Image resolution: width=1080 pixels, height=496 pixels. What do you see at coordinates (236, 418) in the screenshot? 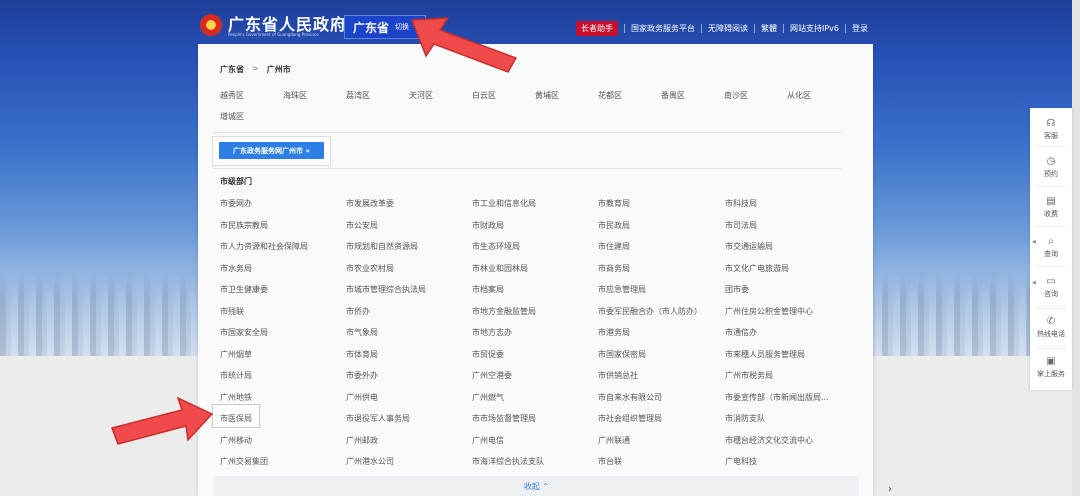
I see `department-link: 市医保局` at bounding box center [236, 418].